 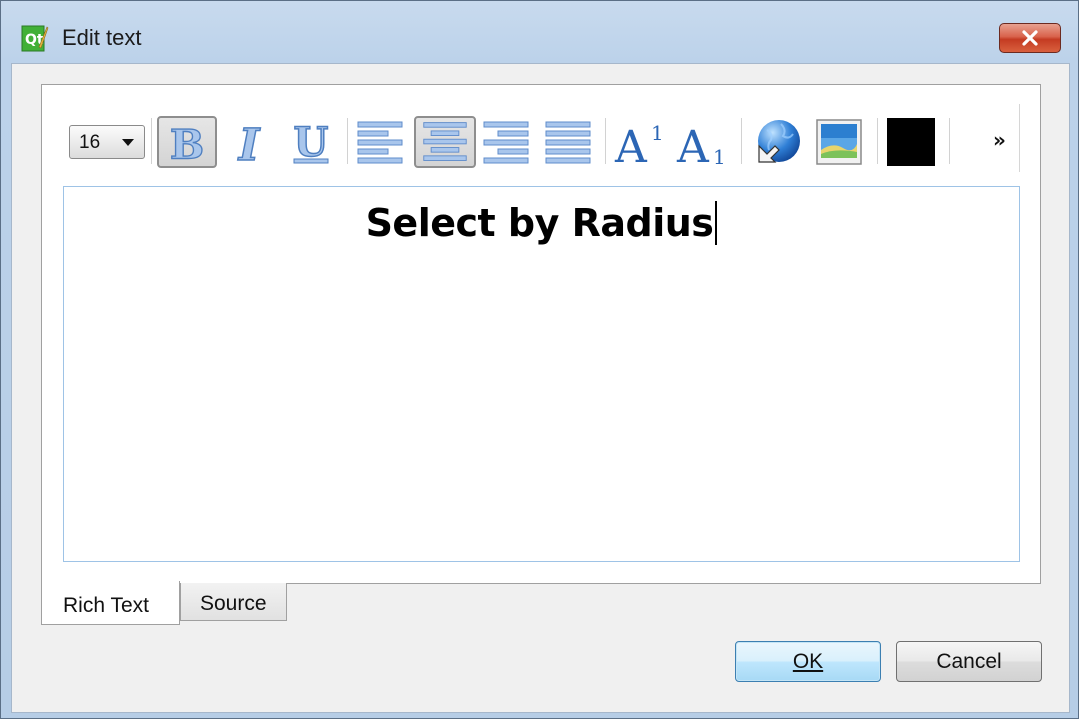 I want to click on insert-link-button, so click(x=777, y=142).